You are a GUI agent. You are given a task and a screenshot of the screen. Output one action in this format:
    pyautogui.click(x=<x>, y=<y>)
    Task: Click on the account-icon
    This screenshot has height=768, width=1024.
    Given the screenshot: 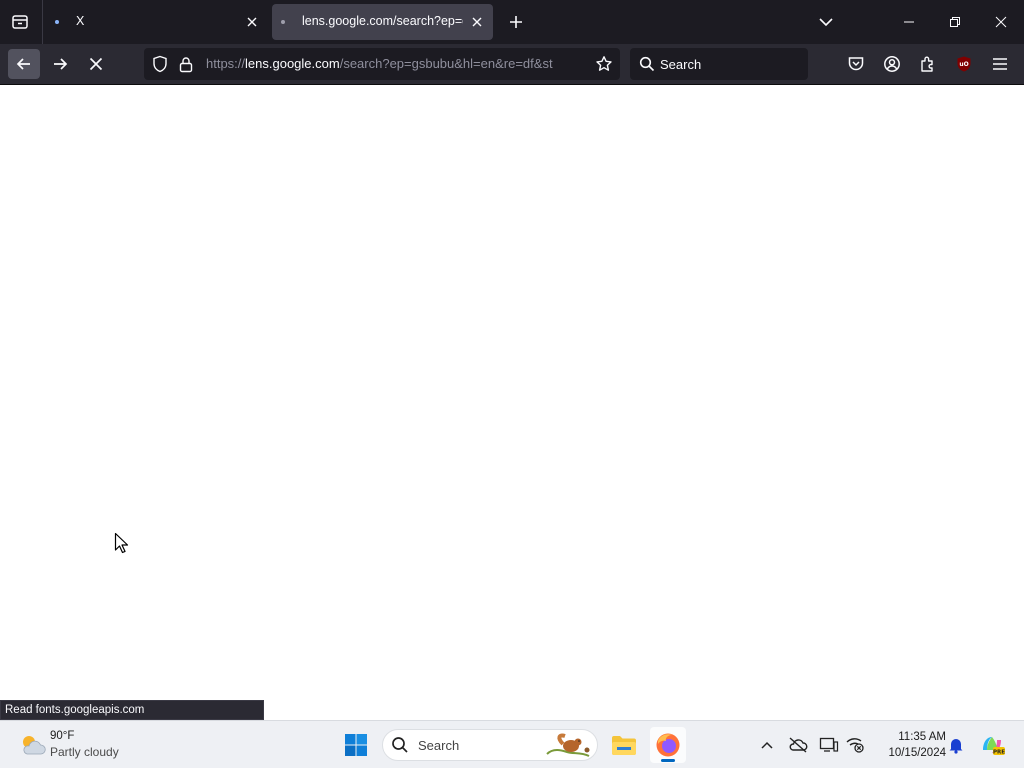 What is the action you would take?
    pyautogui.click(x=892, y=64)
    